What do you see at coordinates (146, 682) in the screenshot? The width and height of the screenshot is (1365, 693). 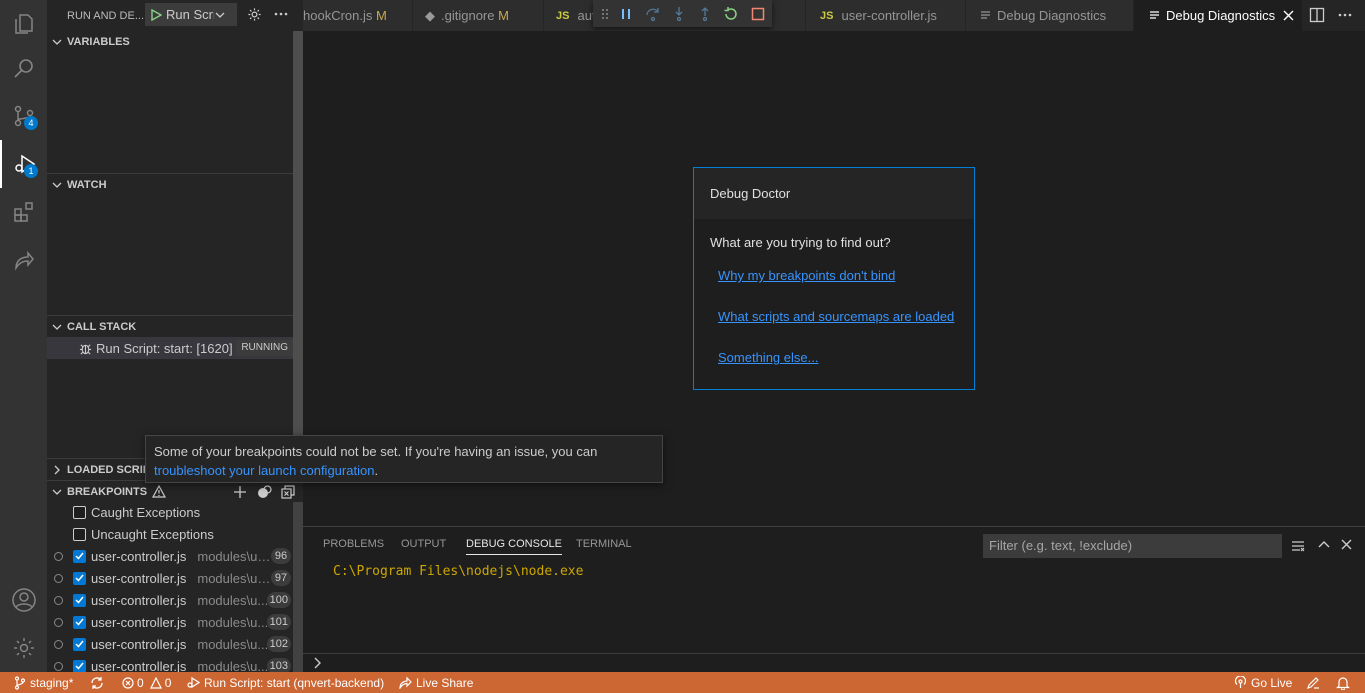 I see `problems-status: 0 0` at bounding box center [146, 682].